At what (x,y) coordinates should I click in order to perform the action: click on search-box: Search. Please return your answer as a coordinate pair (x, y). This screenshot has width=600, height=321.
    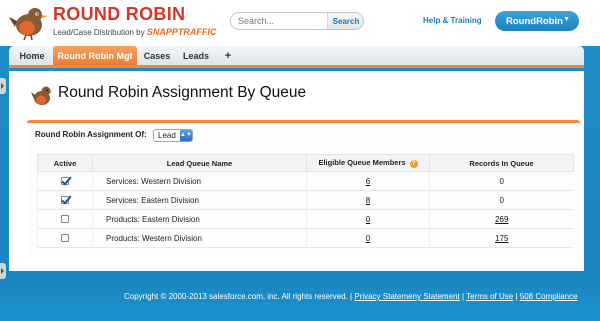
    Looking at the image, I should click on (297, 21).